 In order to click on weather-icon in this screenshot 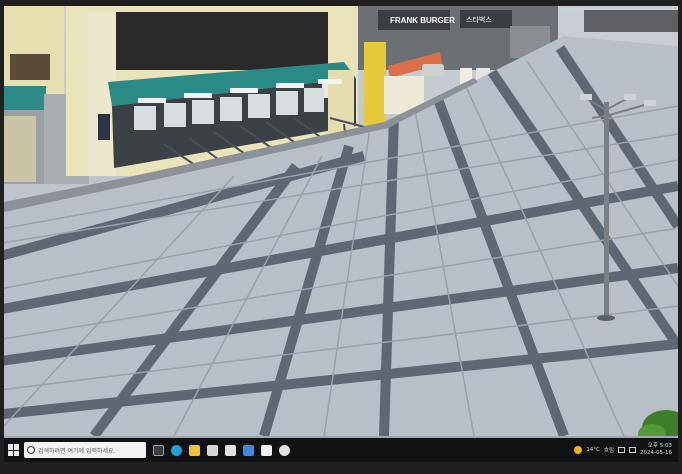, I will do `click(578, 450)`.